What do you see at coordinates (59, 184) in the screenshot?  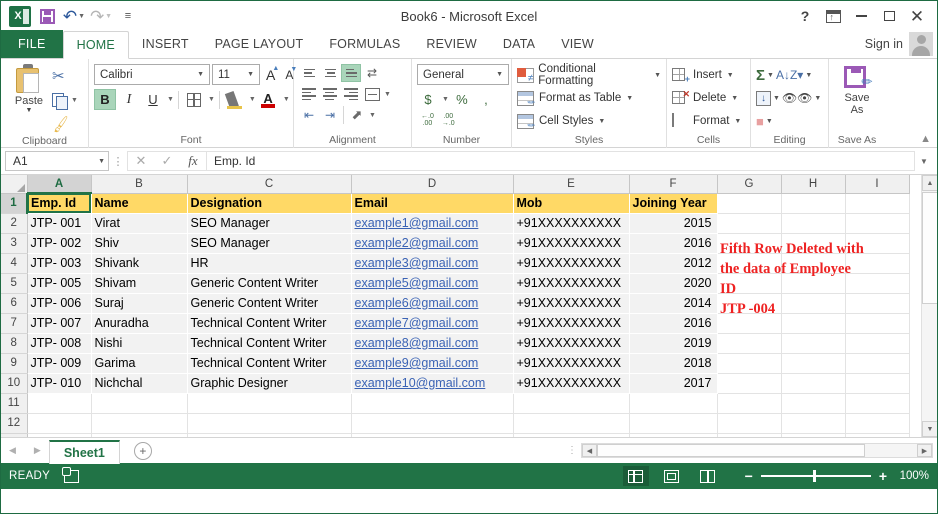 I see `column-header-a: A` at bounding box center [59, 184].